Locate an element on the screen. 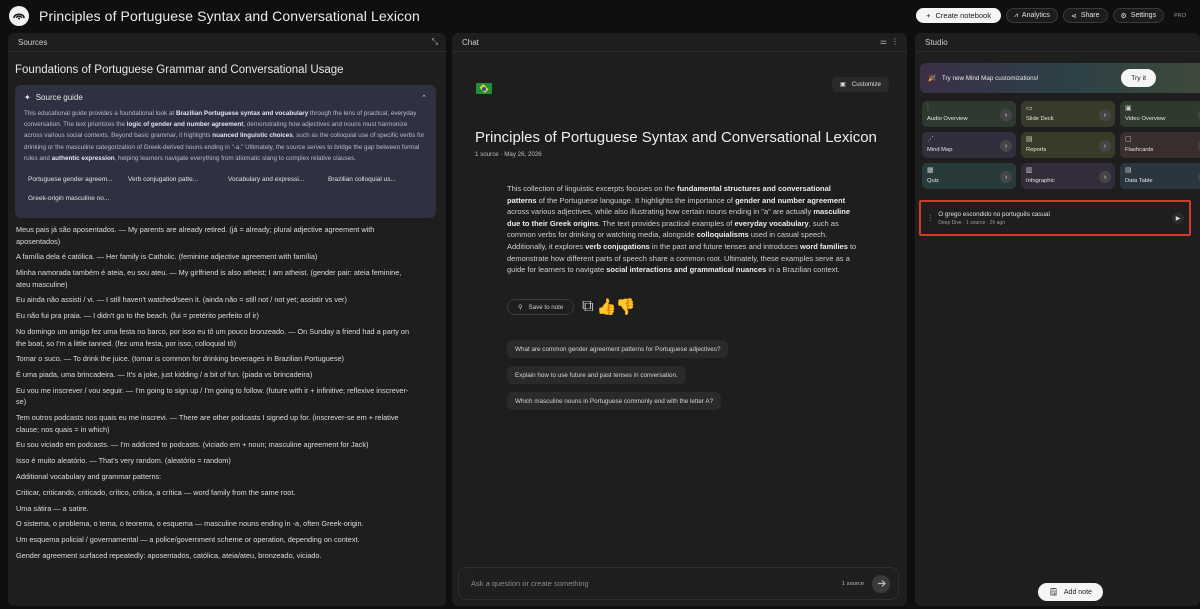  audio-meta: Deep Dive · 1 source · 2h ago is located at coordinates (971, 222).